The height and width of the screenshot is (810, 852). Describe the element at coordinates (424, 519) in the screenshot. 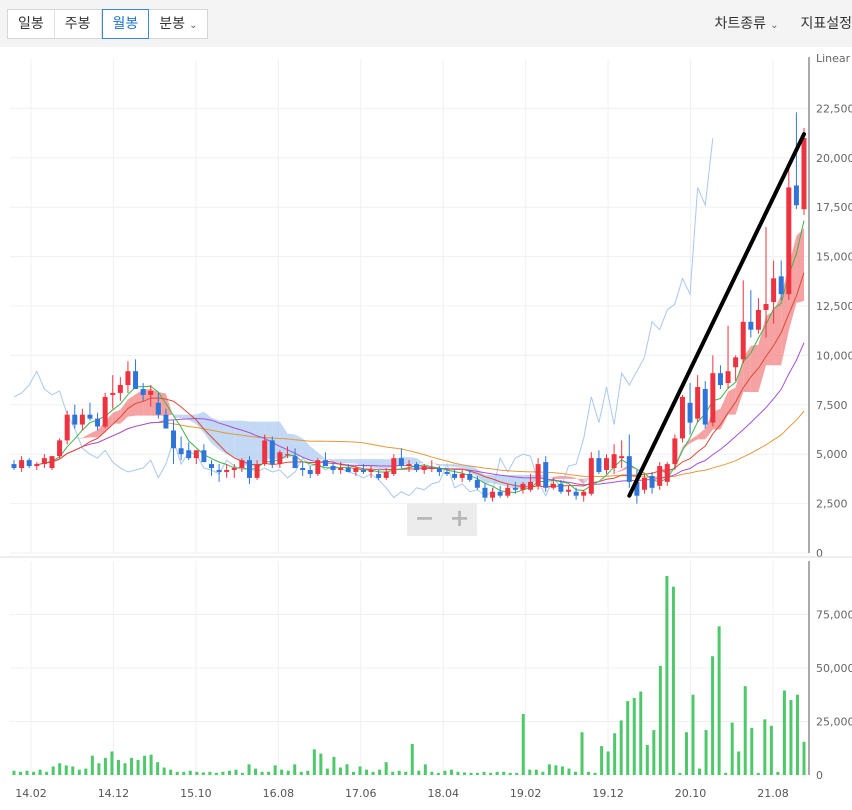

I see `zoom-out-button: −` at that location.